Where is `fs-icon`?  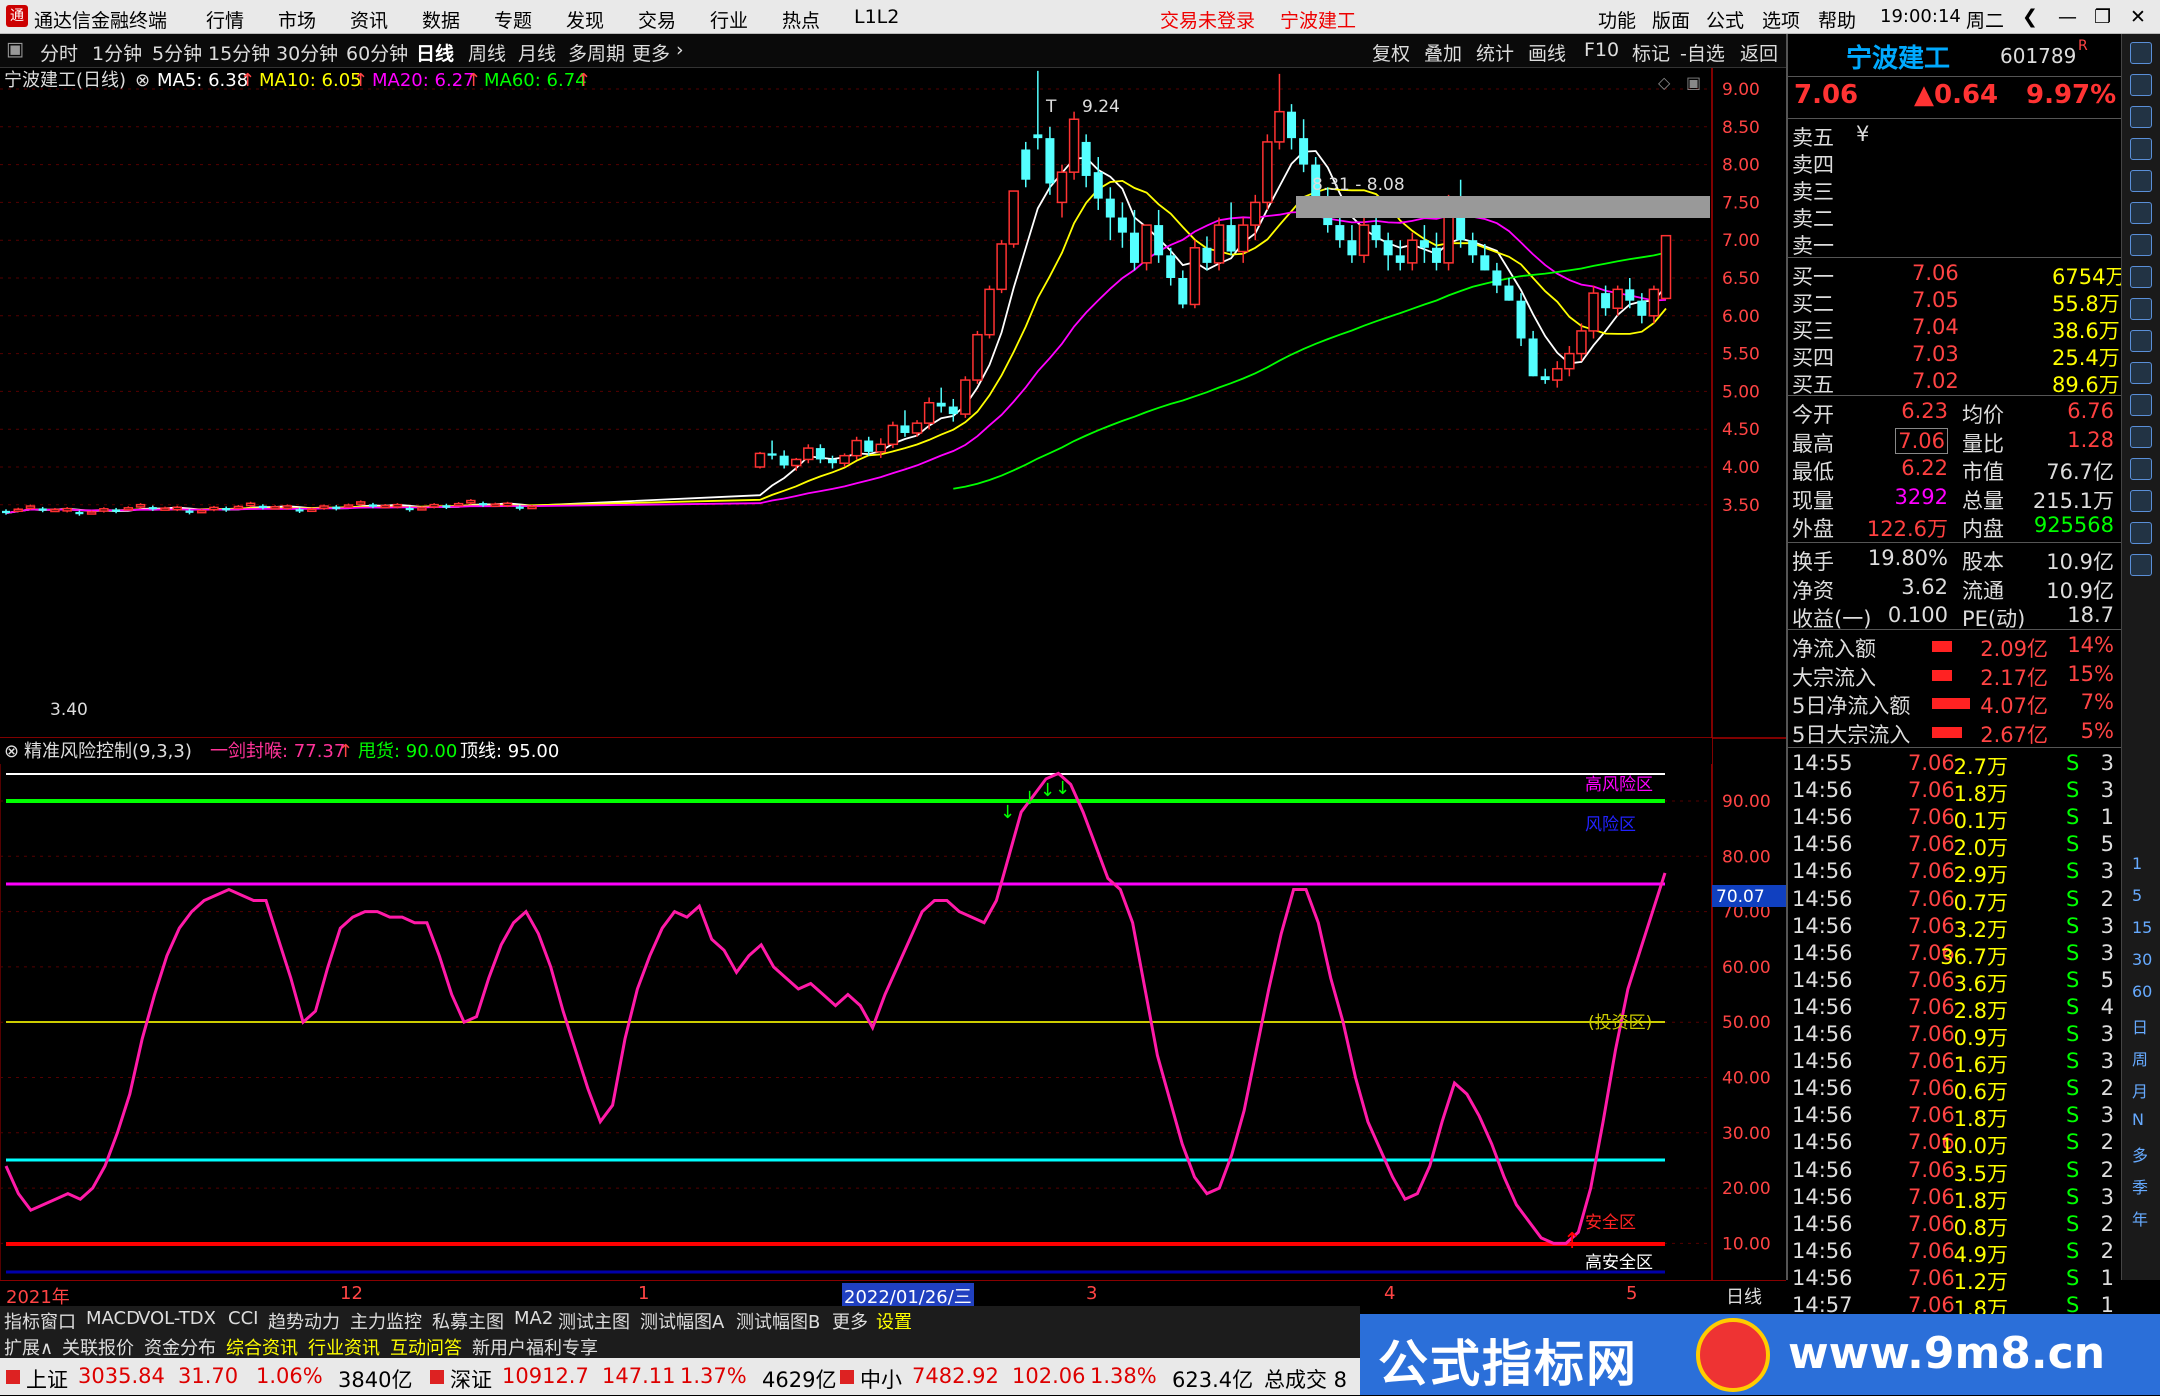
fs-icon is located at coordinates (2141, 565).